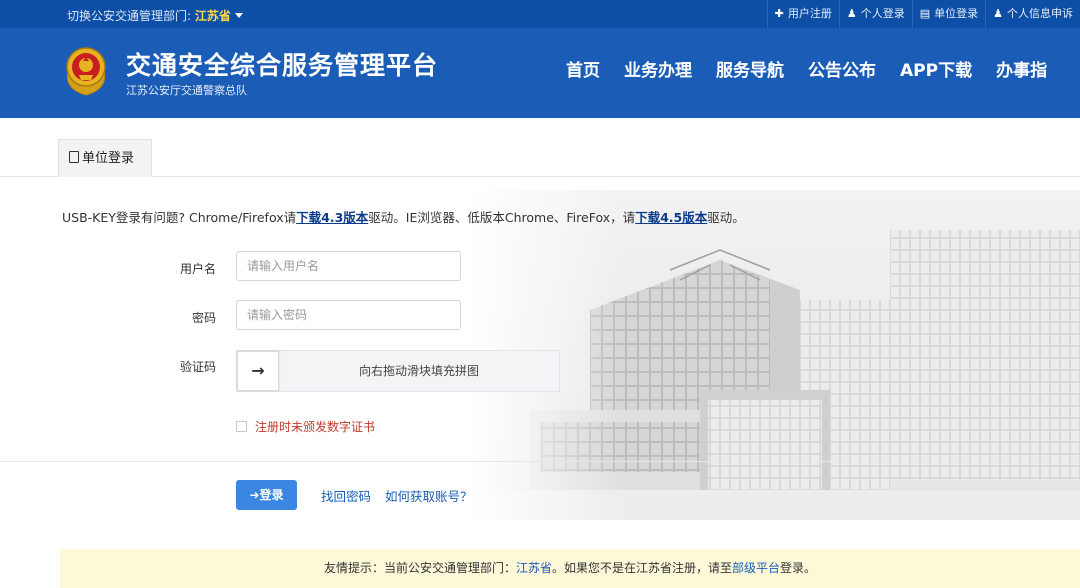 The image size is (1080, 588). Describe the element at coordinates (238, 15) in the screenshot. I see `caret-down-icon` at that location.